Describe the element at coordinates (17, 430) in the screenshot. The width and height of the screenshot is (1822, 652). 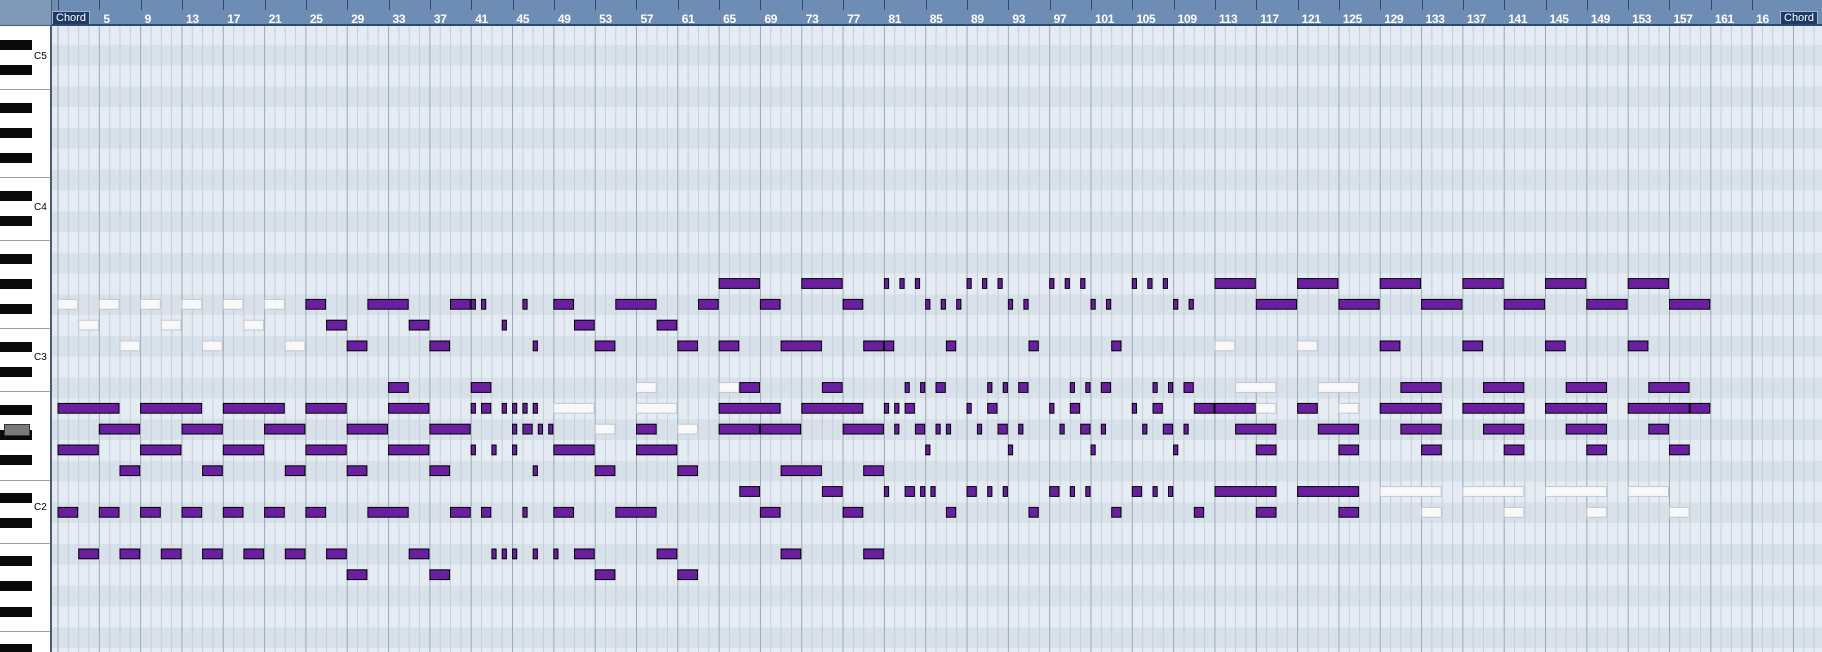
I see `pressed-key` at that location.